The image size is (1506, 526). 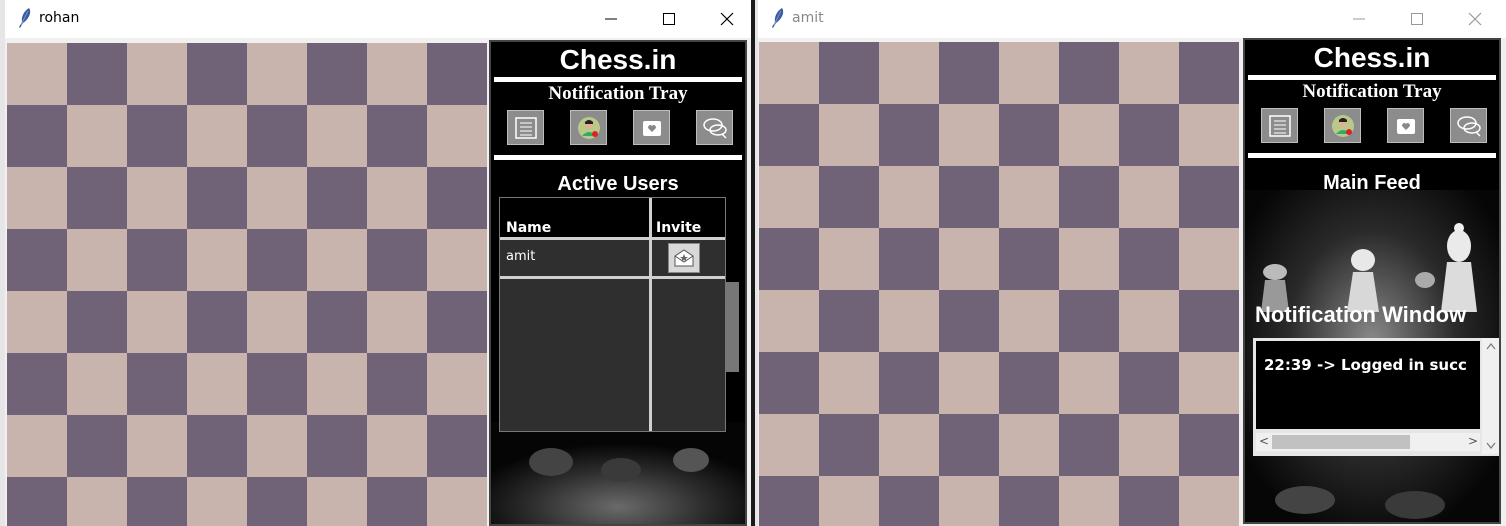 I want to click on scroll-down-icon, so click(x=1491, y=446).